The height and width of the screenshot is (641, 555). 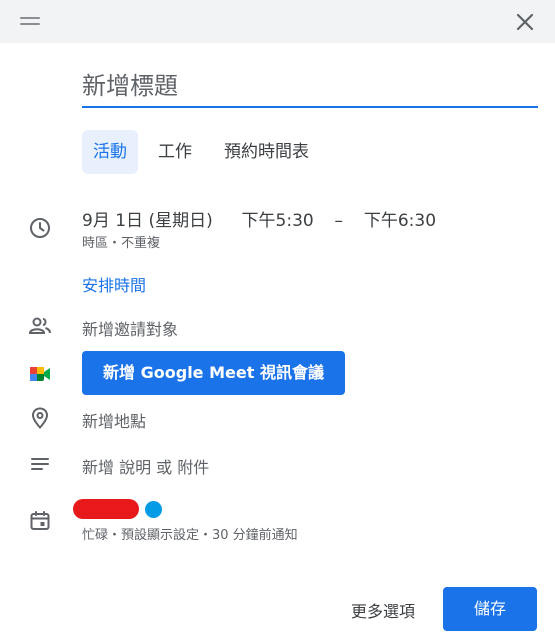 I want to click on dialog-header, so click(x=277, y=21).